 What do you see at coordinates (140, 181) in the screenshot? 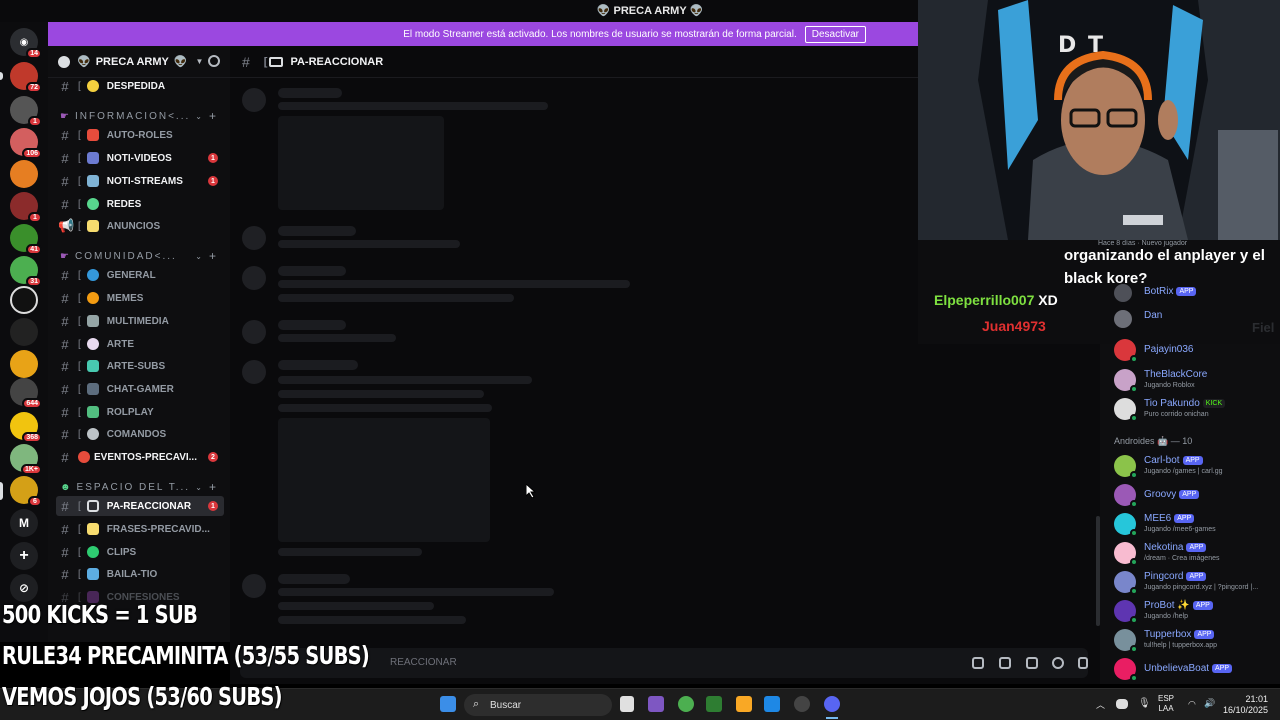
I see `channel-noti-streams: #[NOTI-STREAMS 1` at bounding box center [140, 181].